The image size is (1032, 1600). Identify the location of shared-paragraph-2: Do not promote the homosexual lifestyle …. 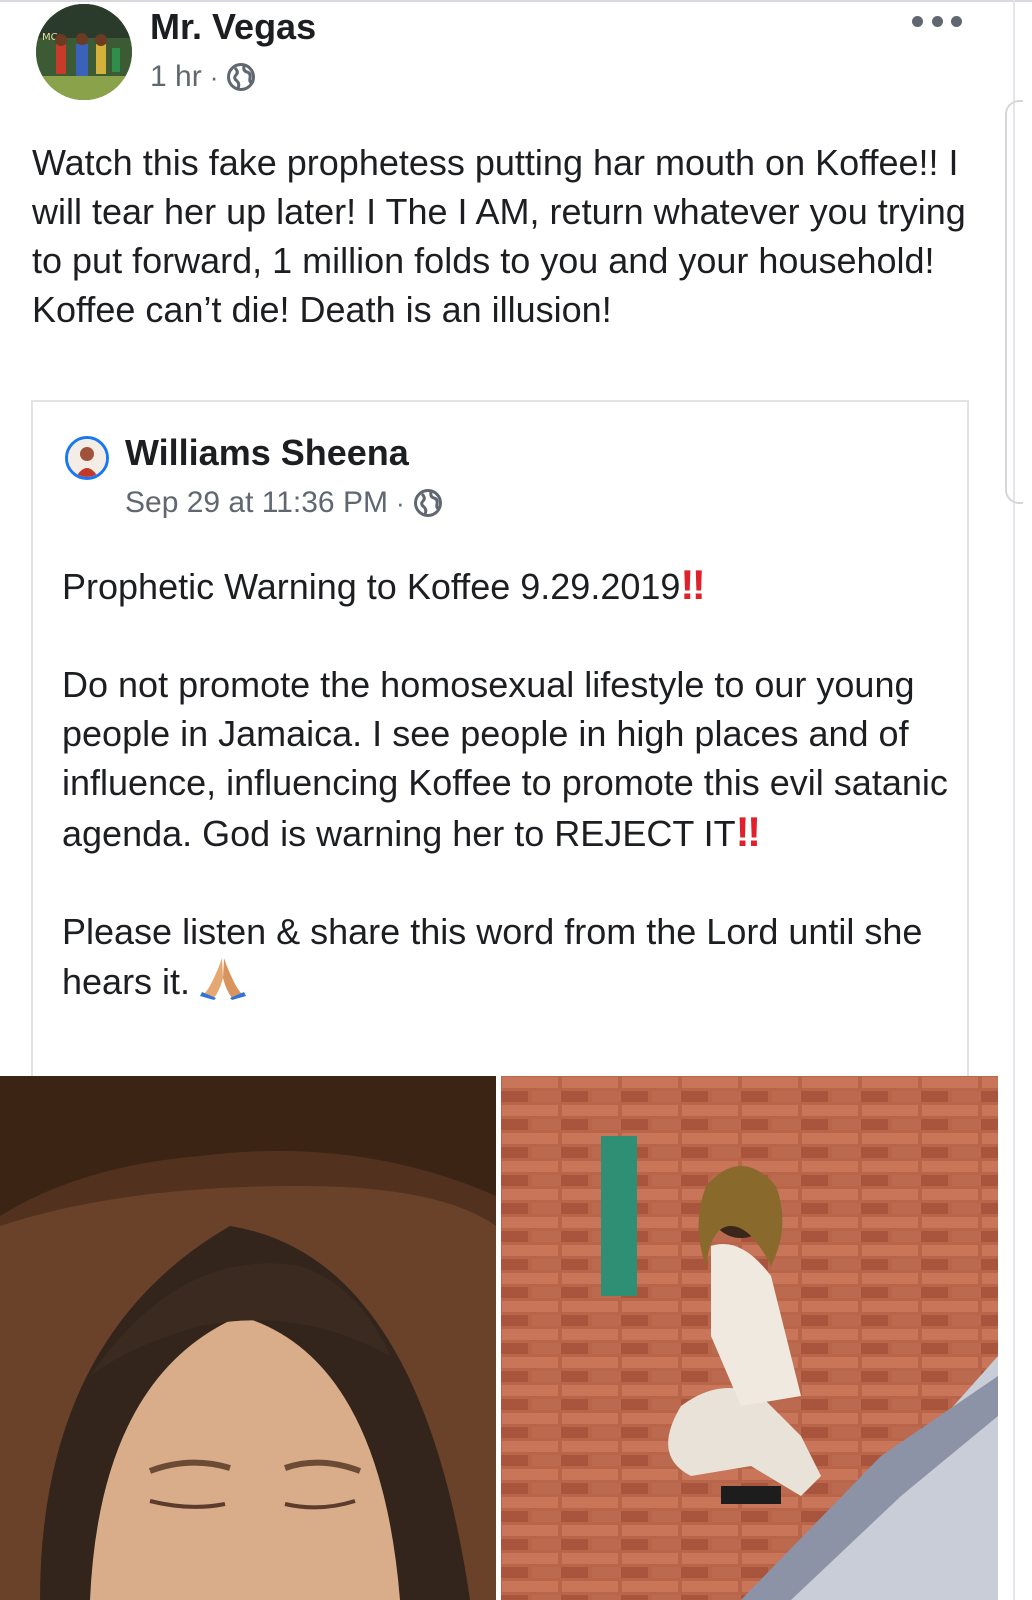
(507, 759).